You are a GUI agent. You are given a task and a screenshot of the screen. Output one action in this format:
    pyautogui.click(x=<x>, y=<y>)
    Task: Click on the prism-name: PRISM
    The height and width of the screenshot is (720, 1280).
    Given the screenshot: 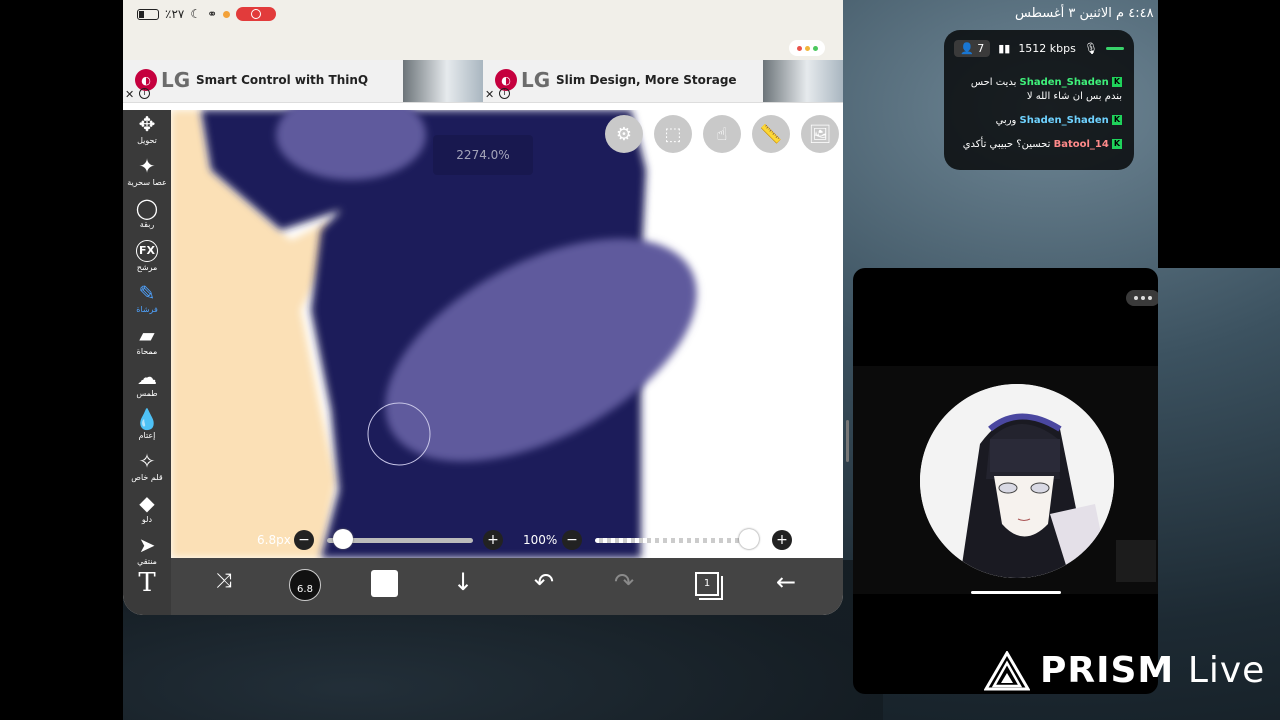 What is the action you would take?
    pyautogui.click(x=1107, y=670)
    